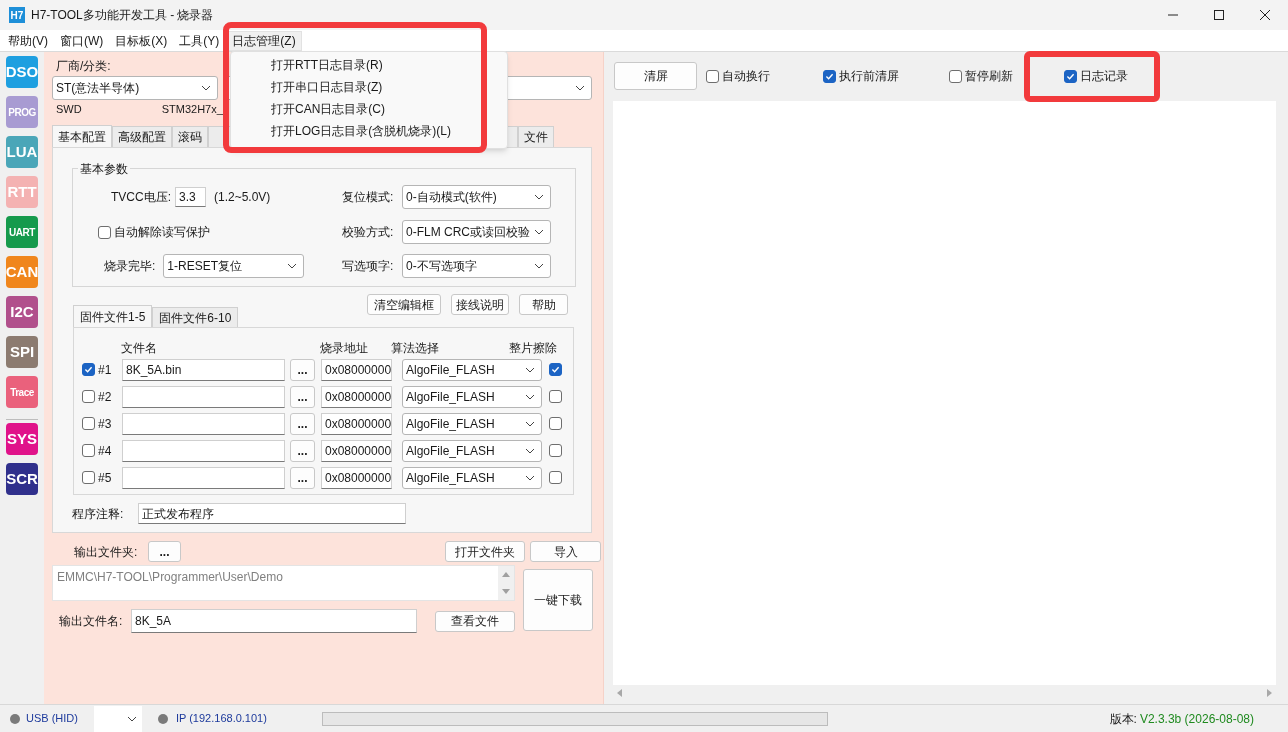 Image resolution: width=1288 pixels, height=732 pixels. I want to click on tool-button: I2C, so click(22, 312).